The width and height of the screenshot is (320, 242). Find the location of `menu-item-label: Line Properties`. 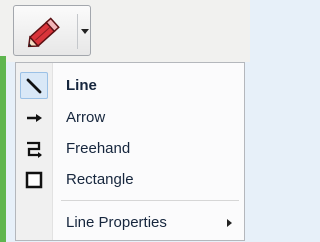

menu-item-label: Line Properties is located at coordinates (116, 222).